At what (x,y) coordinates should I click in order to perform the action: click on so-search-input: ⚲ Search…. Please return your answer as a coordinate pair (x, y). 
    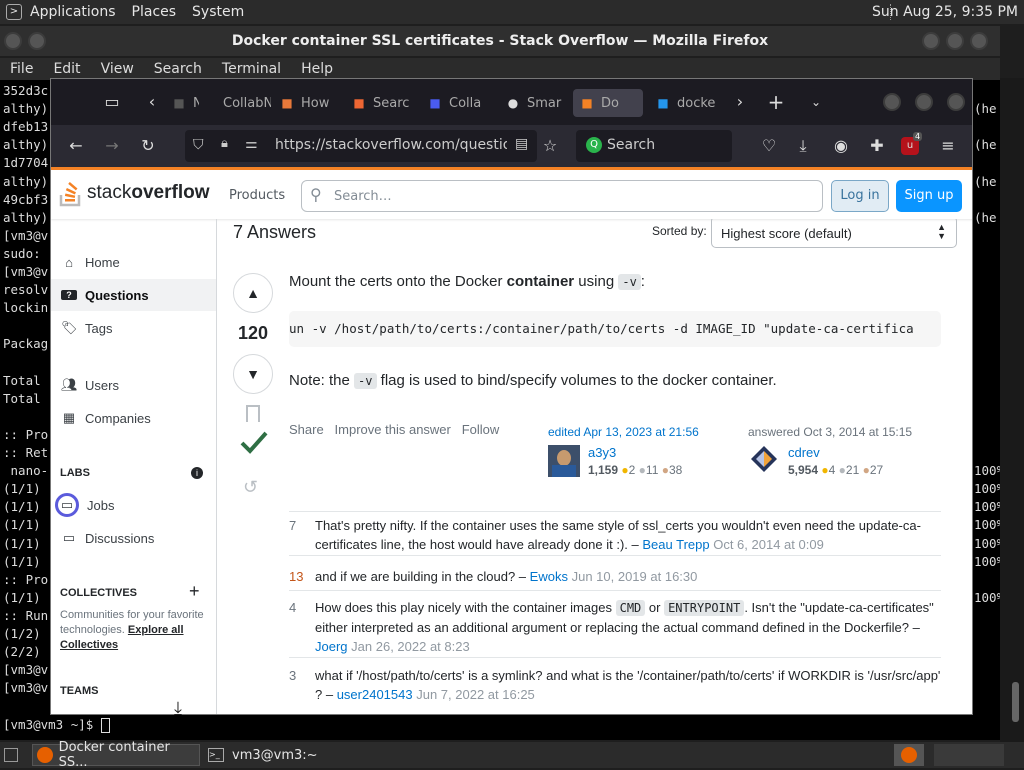
    Looking at the image, I should click on (562, 196).